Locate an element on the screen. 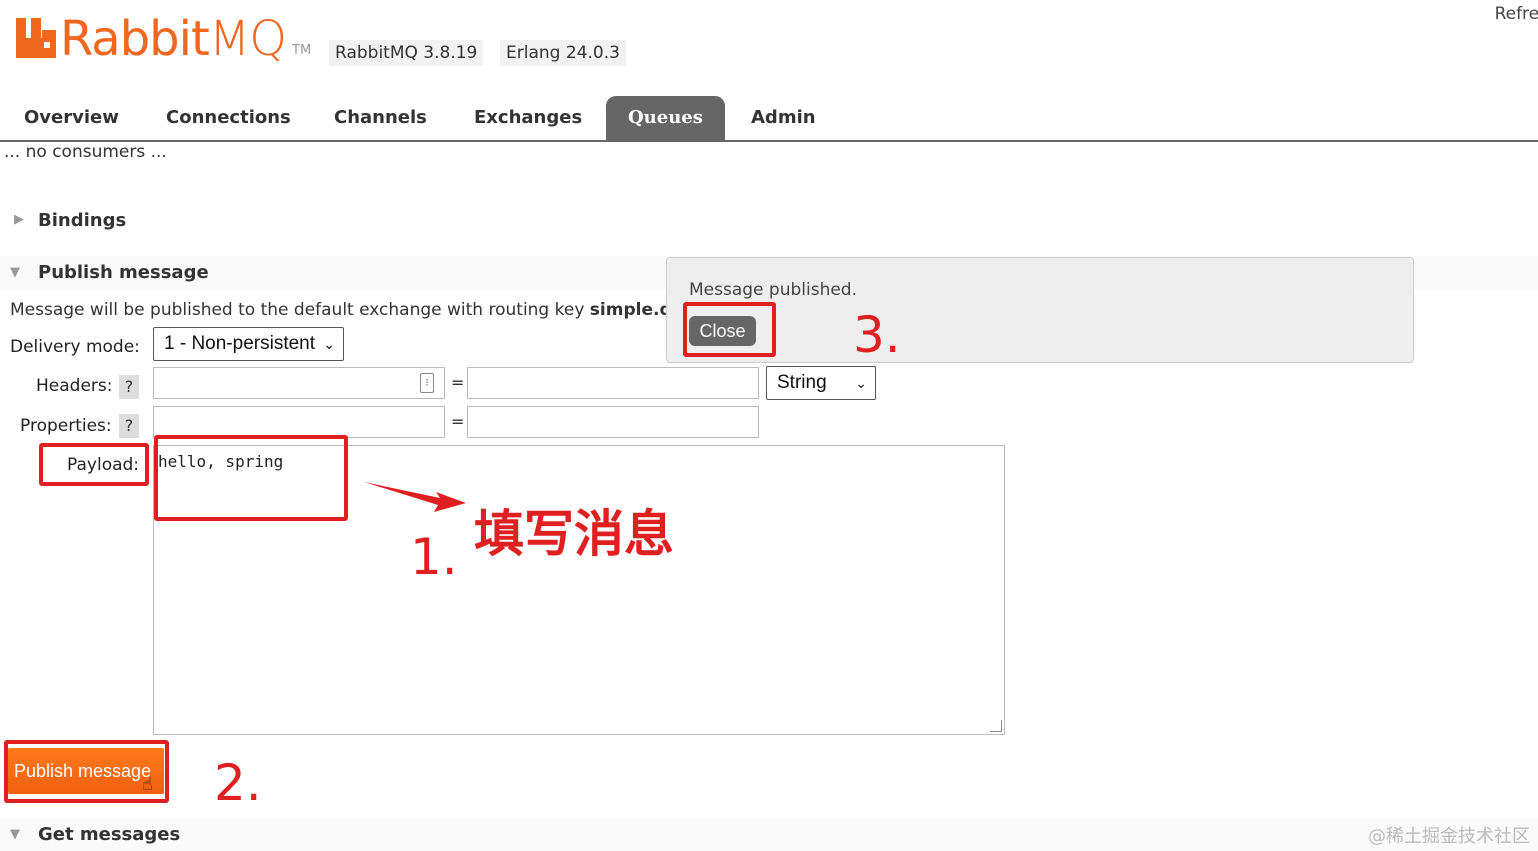 The width and height of the screenshot is (1538, 851). delivery-mode-label: Delivery mode: is located at coordinates (75, 347).